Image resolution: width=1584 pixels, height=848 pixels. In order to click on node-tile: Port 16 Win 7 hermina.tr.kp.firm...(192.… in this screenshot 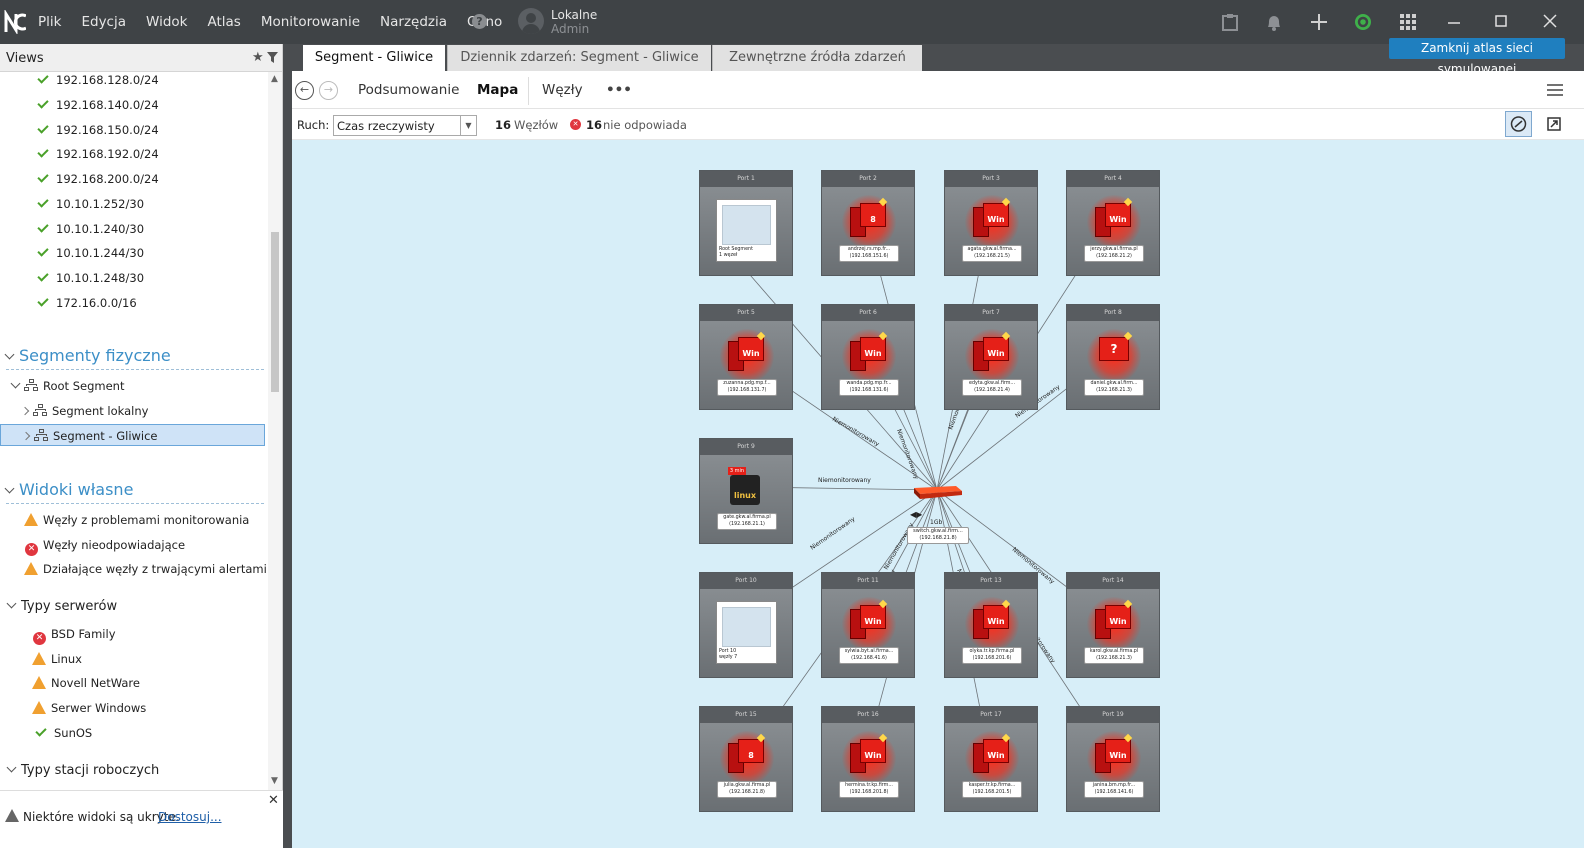, I will do `click(868, 759)`.